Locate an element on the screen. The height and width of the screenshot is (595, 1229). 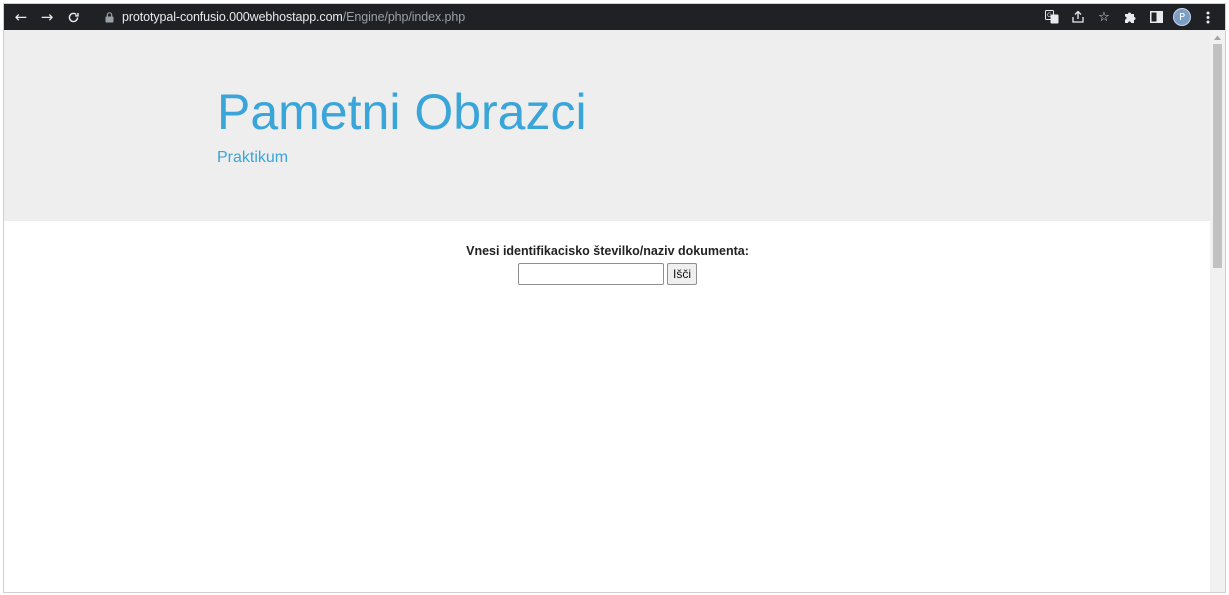
scrollbar-thumb is located at coordinates (1217, 156).